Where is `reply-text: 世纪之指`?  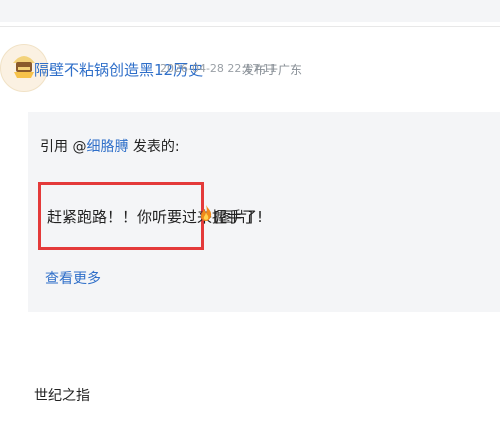 reply-text: 世纪之指 is located at coordinates (62, 396).